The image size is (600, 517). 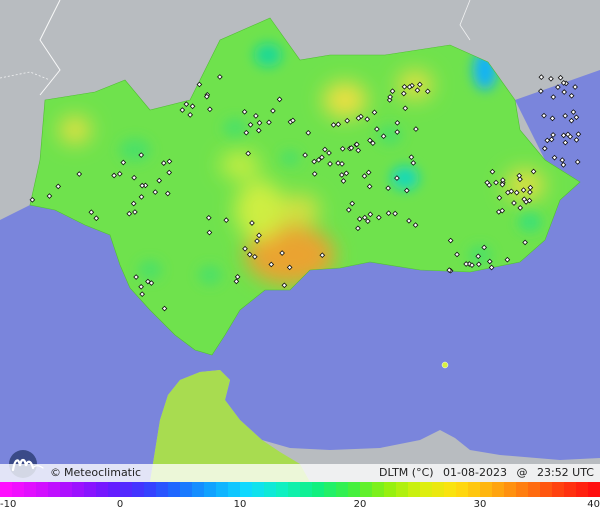 What do you see at coordinates (240, 504) in the screenshot?
I see `scale-label: 10` at bounding box center [240, 504].